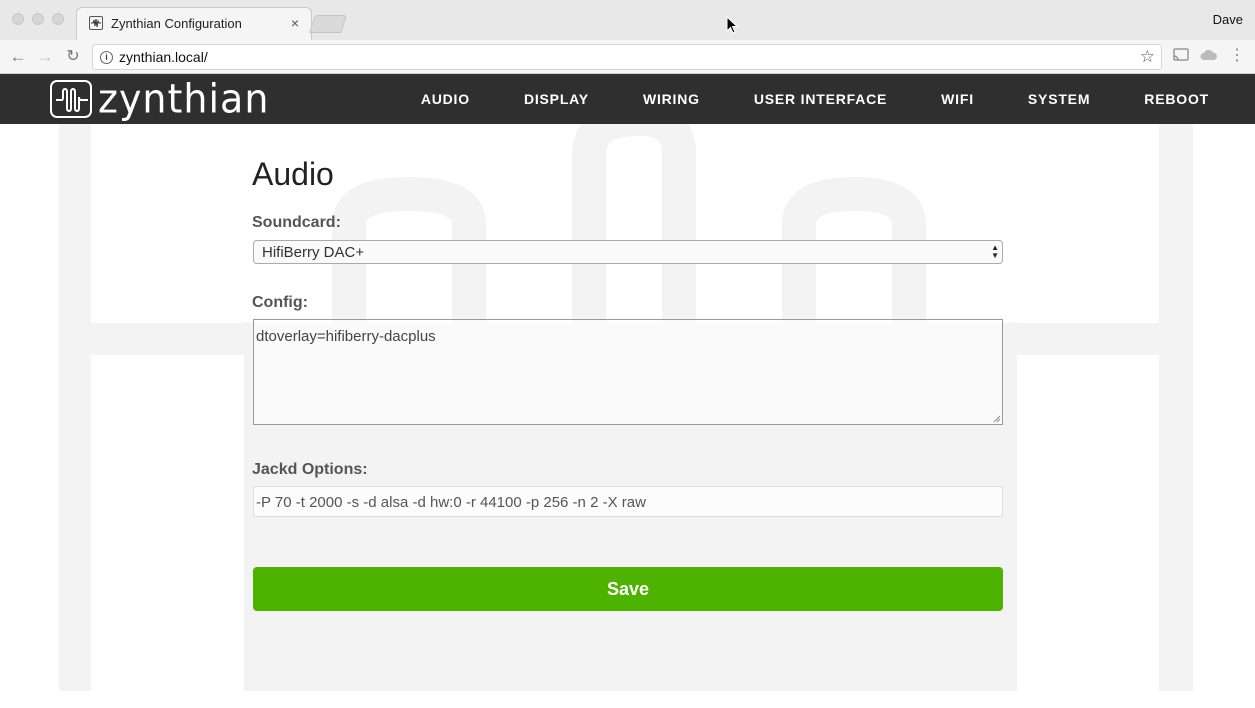 Image resolution: width=1255 pixels, height=708 pixels. Describe the element at coordinates (556, 99) in the screenshot. I see `nav-display: DISPLAY` at that location.